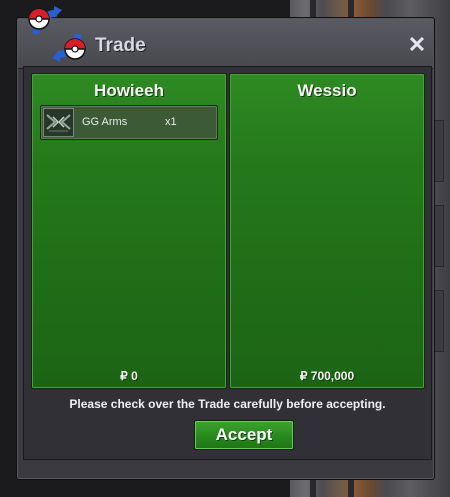  Describe the element at coordinates (105, 122) in the screenshot. I see `item-name: GG Arms` at that location.